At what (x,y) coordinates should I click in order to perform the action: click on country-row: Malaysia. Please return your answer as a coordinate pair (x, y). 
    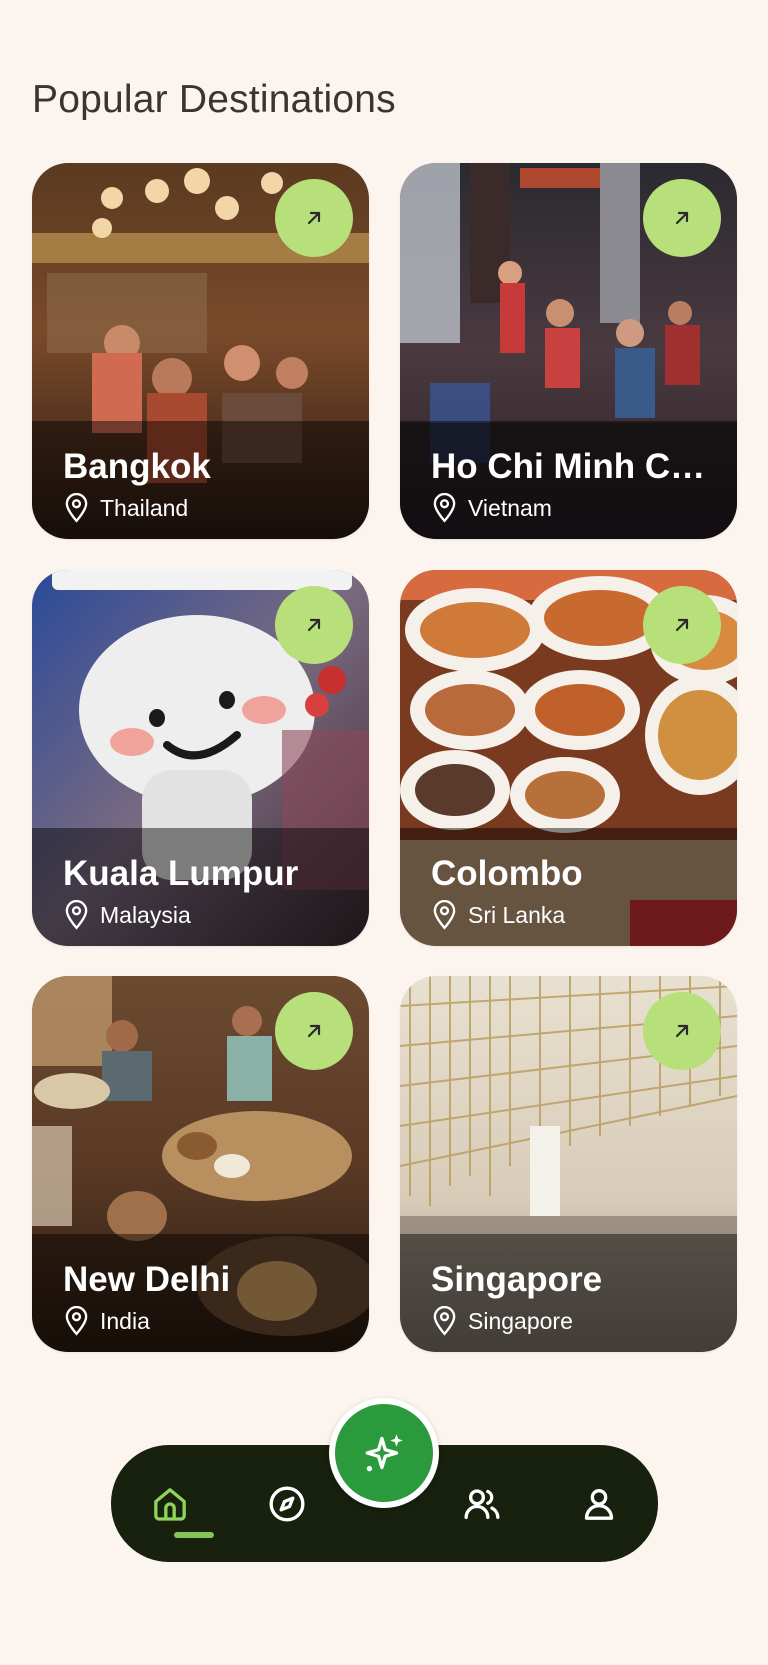
    Looking at the image, I should click on (127, 915).